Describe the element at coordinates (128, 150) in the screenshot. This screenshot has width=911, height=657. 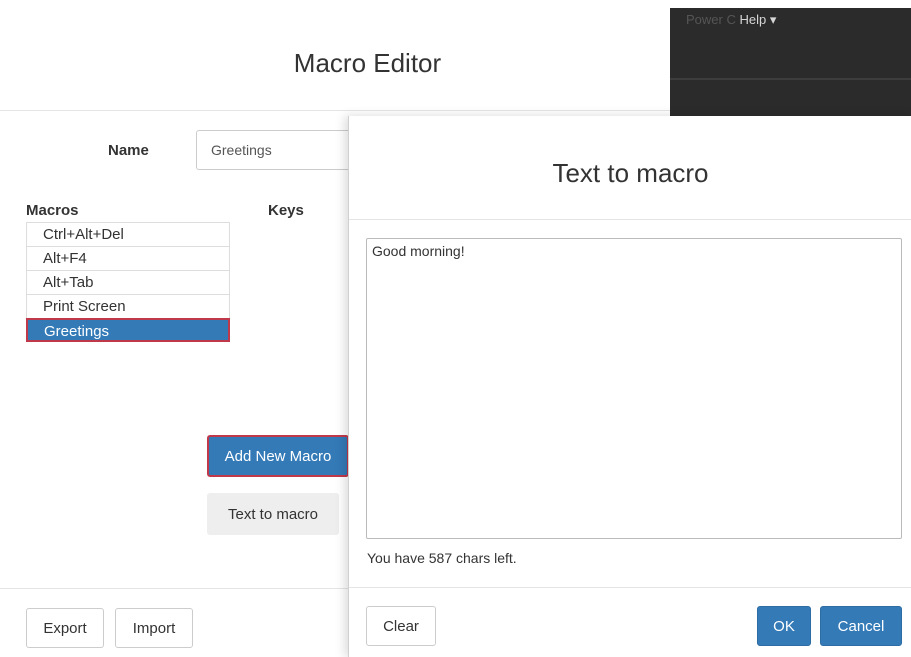
I see `name-label: Name` at that location.